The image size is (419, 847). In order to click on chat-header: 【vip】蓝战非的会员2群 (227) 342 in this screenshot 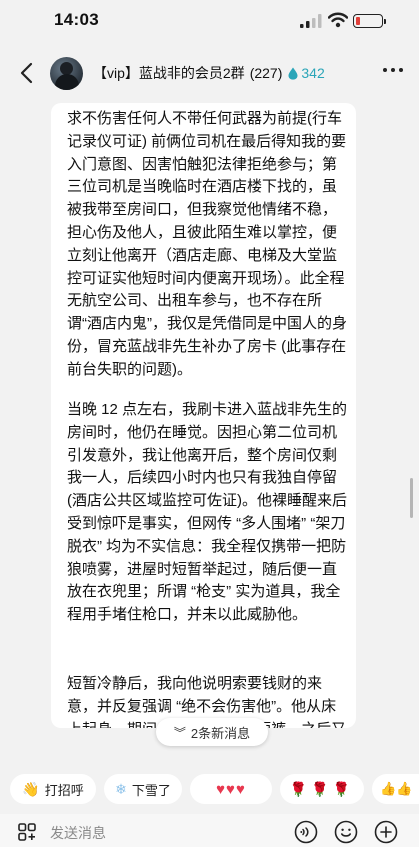, I will do `click(209, 75)`.